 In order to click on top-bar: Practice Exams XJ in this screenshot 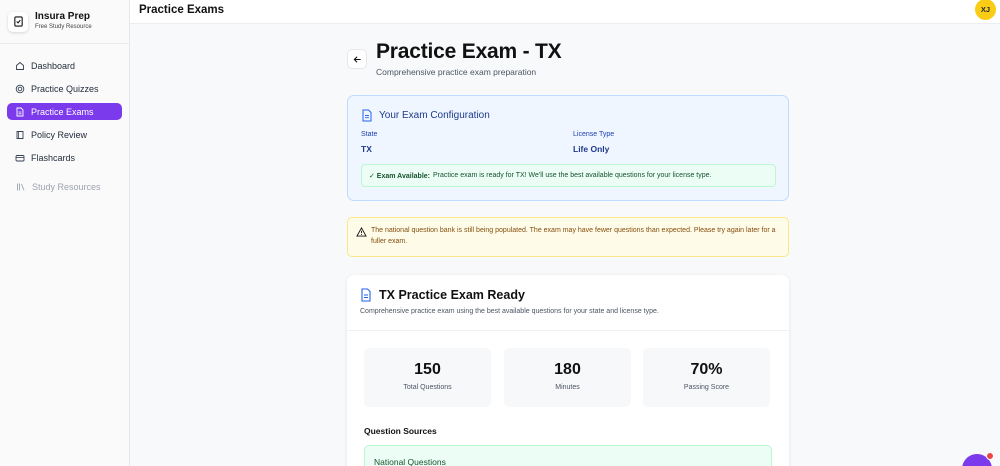, I will do `click(565, 12)`.